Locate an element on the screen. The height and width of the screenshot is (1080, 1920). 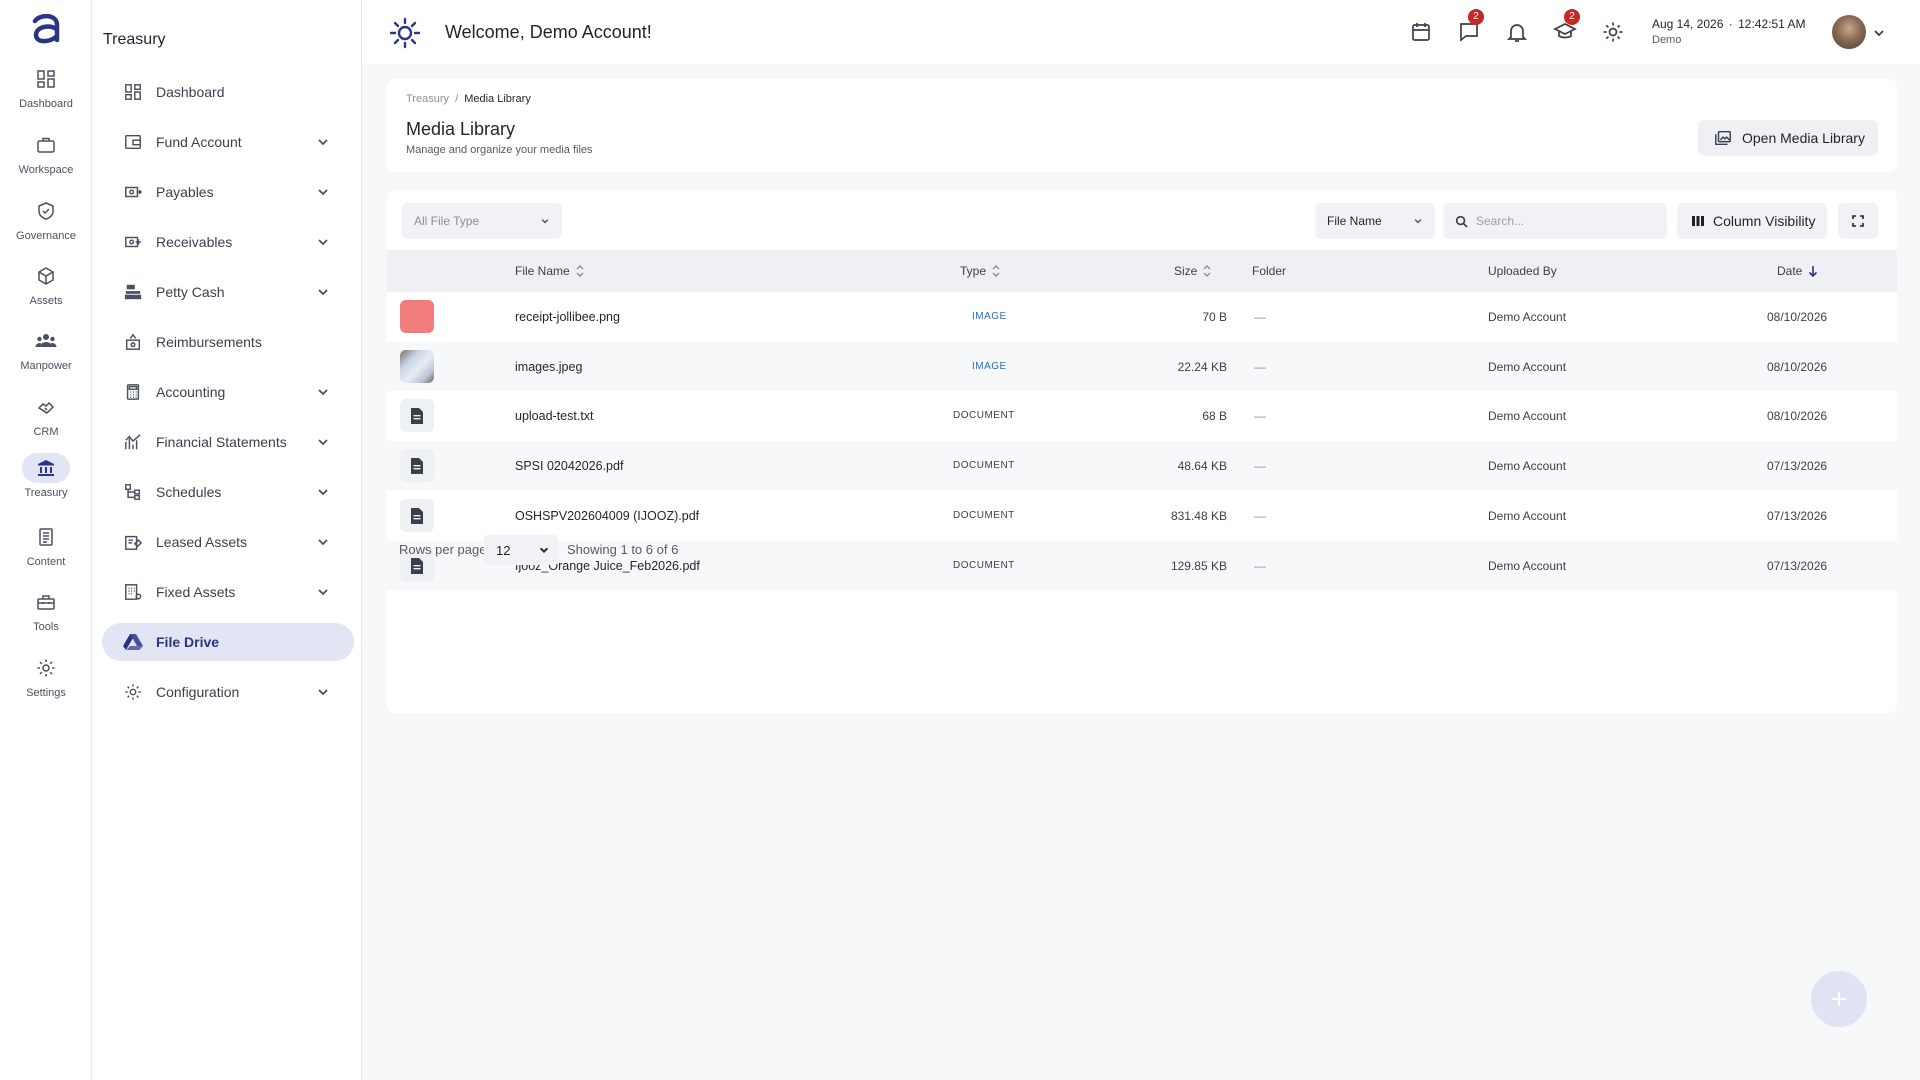
file-name: upload-test.txt is located at coordinates (554, 415).